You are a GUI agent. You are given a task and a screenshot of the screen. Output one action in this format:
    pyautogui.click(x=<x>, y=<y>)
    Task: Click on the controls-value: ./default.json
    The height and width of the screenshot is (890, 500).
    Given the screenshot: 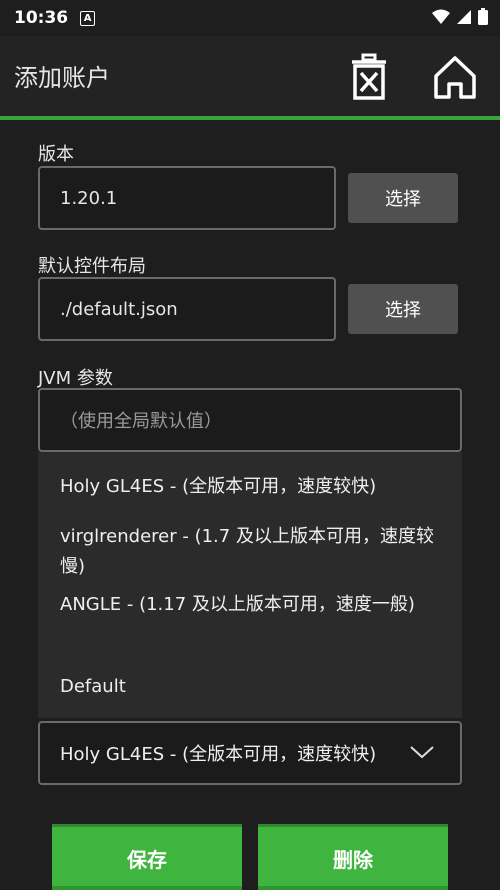 What is the action you would take?
    pyautogui.click(x=119, y=309)
    